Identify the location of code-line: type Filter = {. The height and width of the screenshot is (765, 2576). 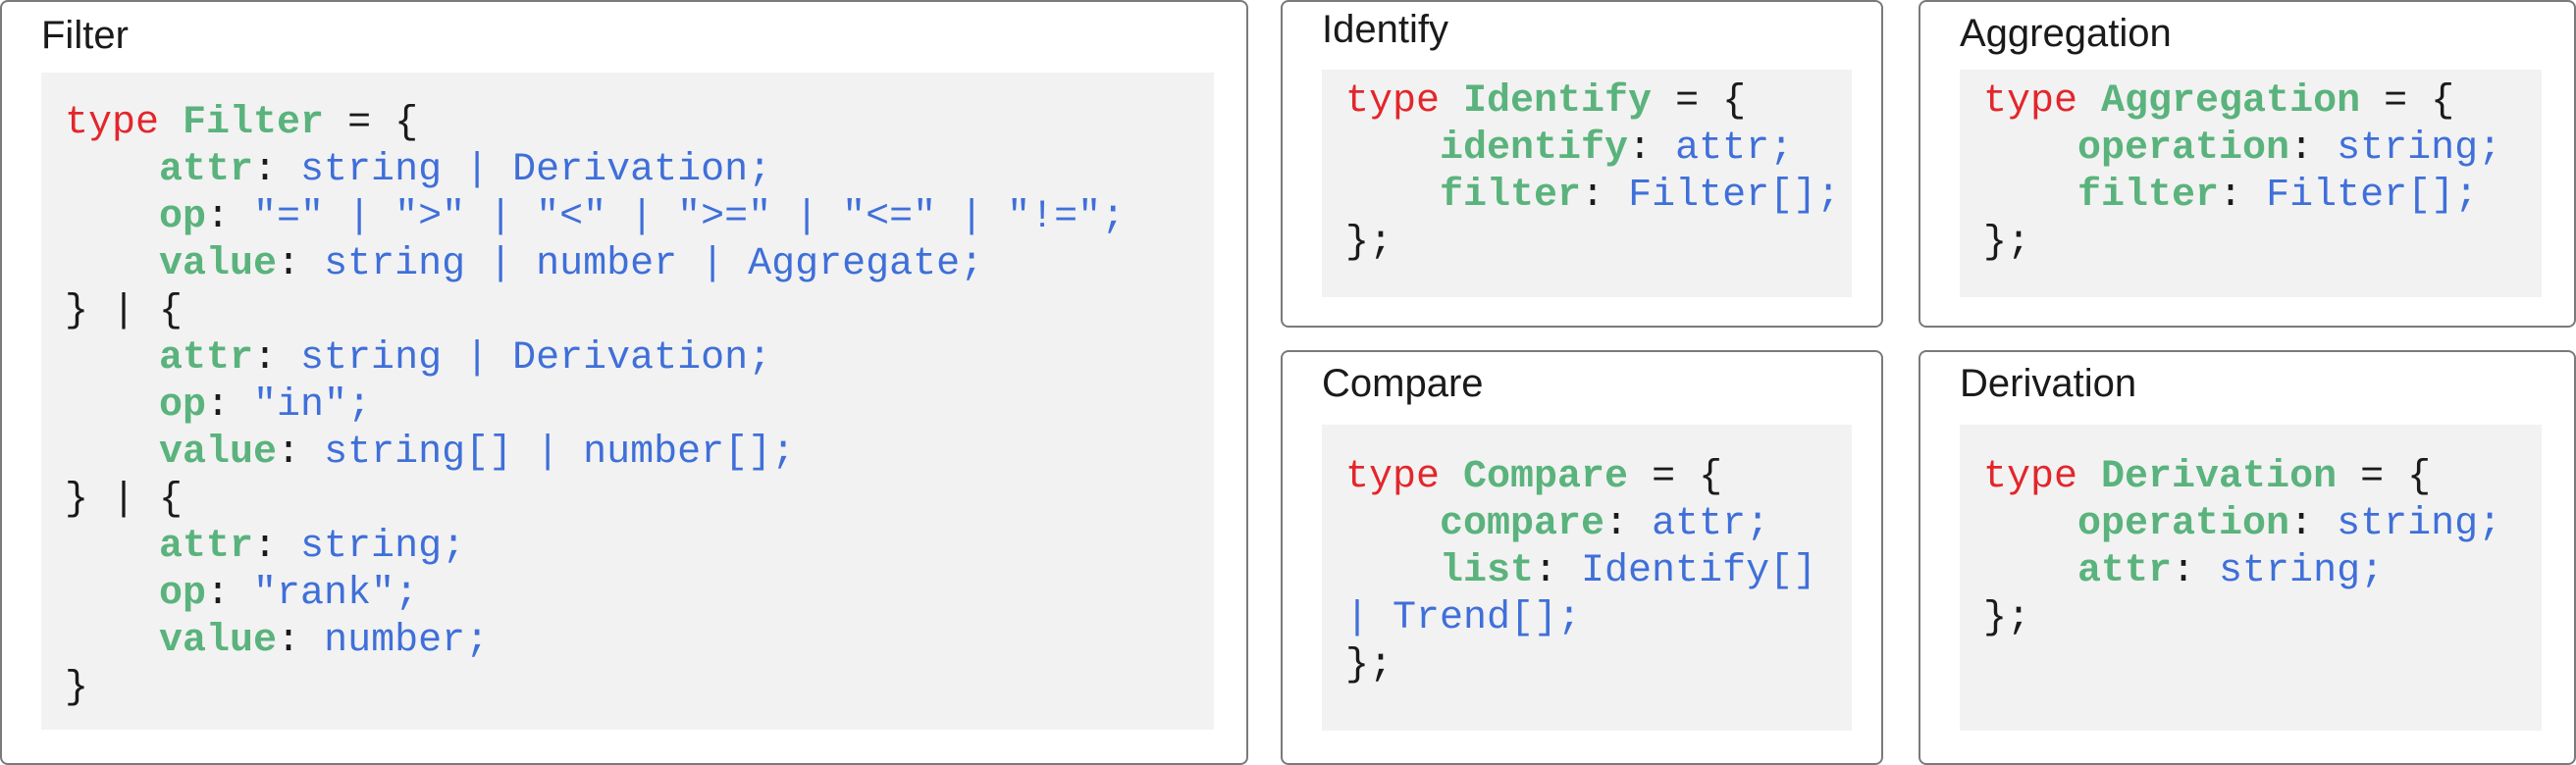
(639, 123).